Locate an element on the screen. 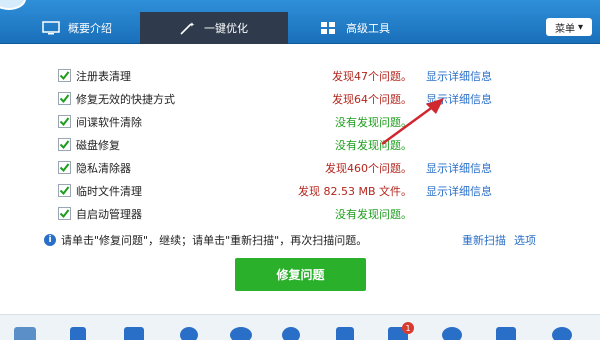 This screenshot has width=600, height=340. item-status: 发现64个问题。 is located at coordinates (372, 99).